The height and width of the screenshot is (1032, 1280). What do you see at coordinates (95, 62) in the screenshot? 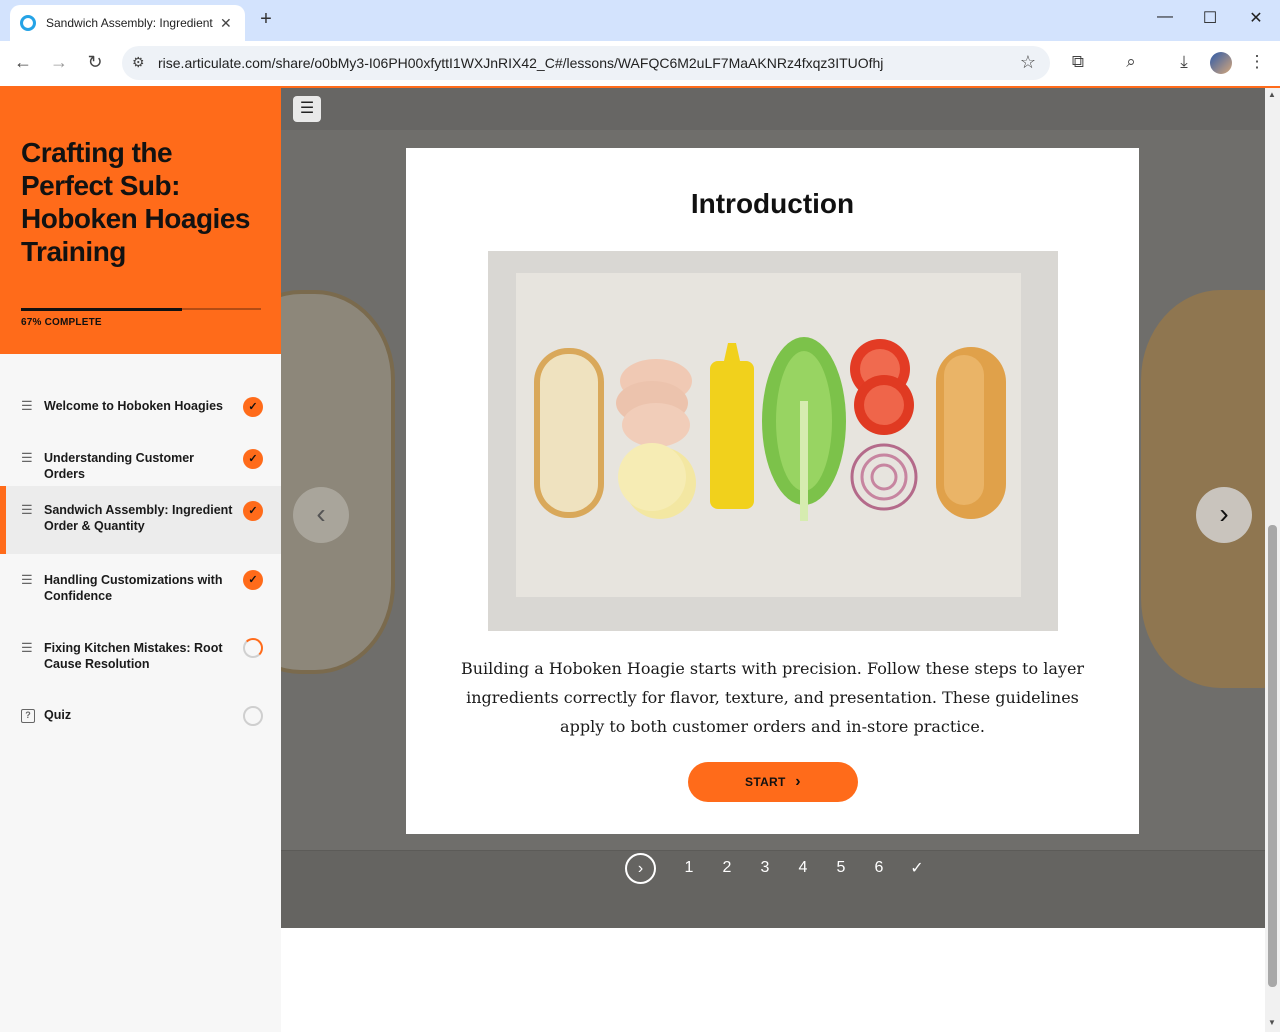
I see `reload-button: ↻` at bounding box center [95, 62].